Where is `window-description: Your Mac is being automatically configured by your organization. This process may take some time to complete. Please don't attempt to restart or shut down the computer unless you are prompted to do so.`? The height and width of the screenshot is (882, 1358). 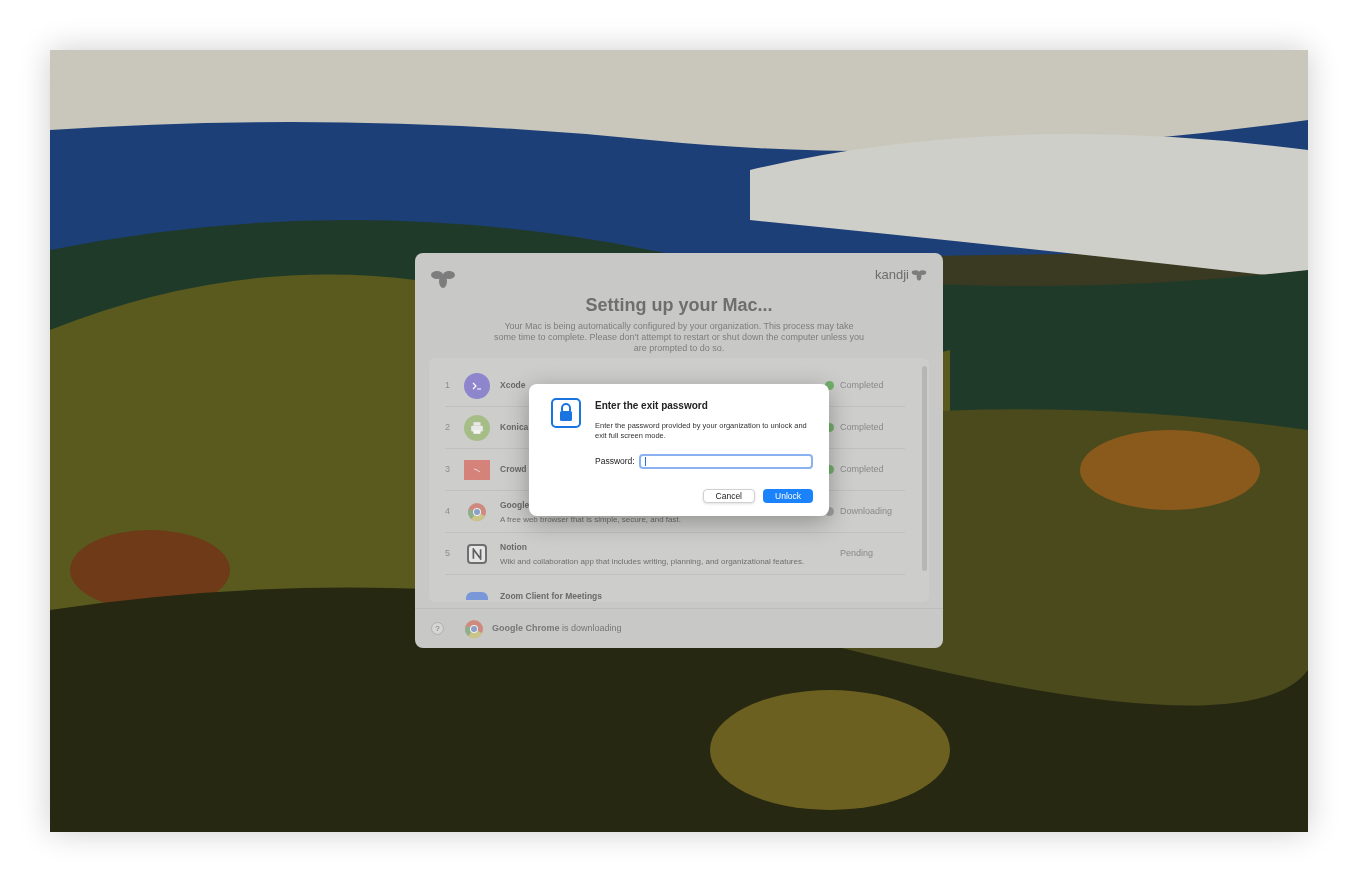 window-description: Your Mac is being automatically configured by your organization. This process may take some time to complete. Please don't attempt to restart or shut down the computer unless you are prompted to do so. is located at coordinates (679, 337).